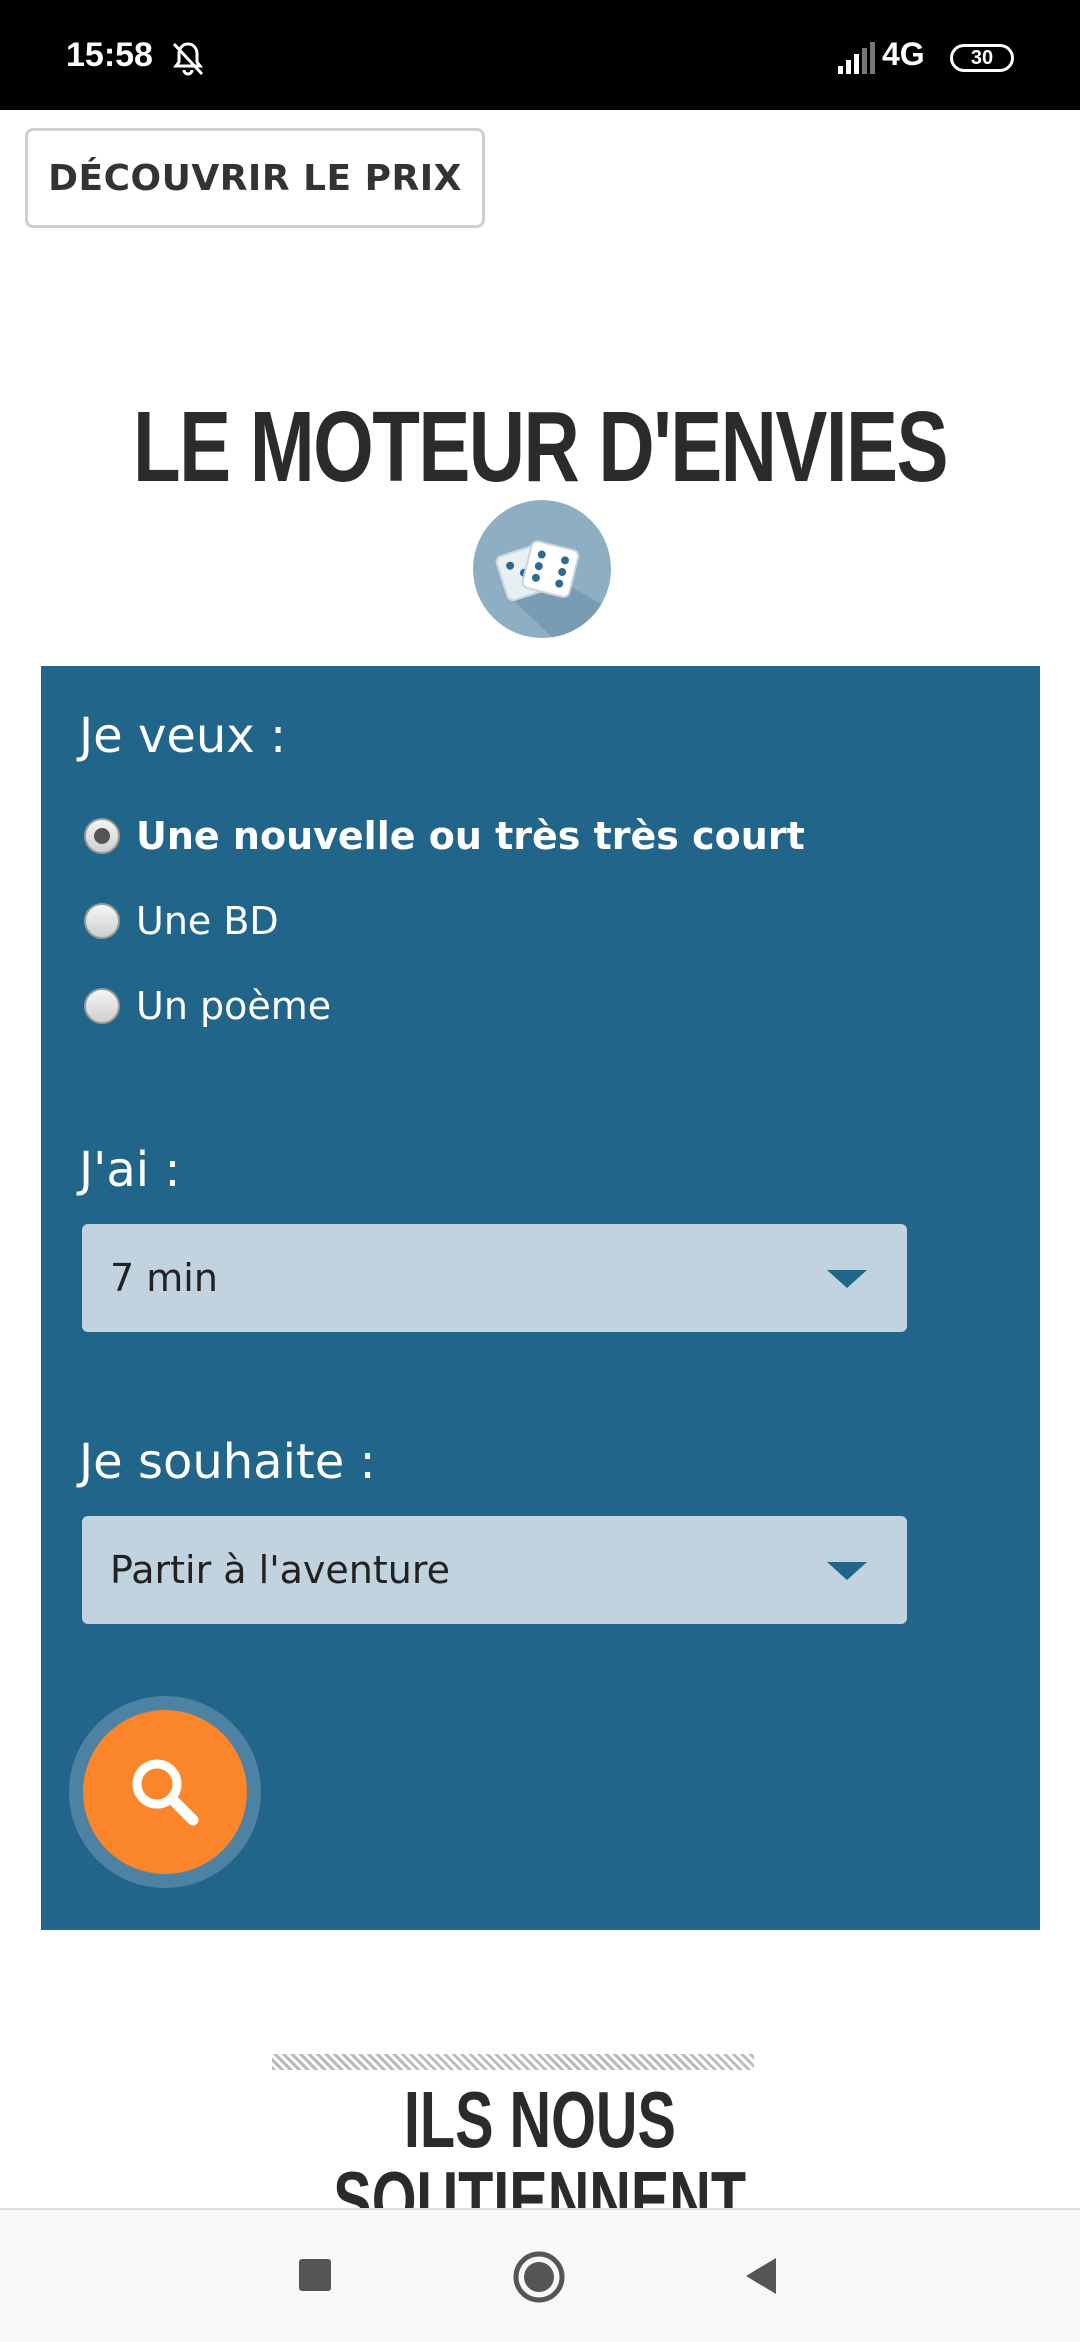  I want to click on system-nav-bar, so click(540, 2275).